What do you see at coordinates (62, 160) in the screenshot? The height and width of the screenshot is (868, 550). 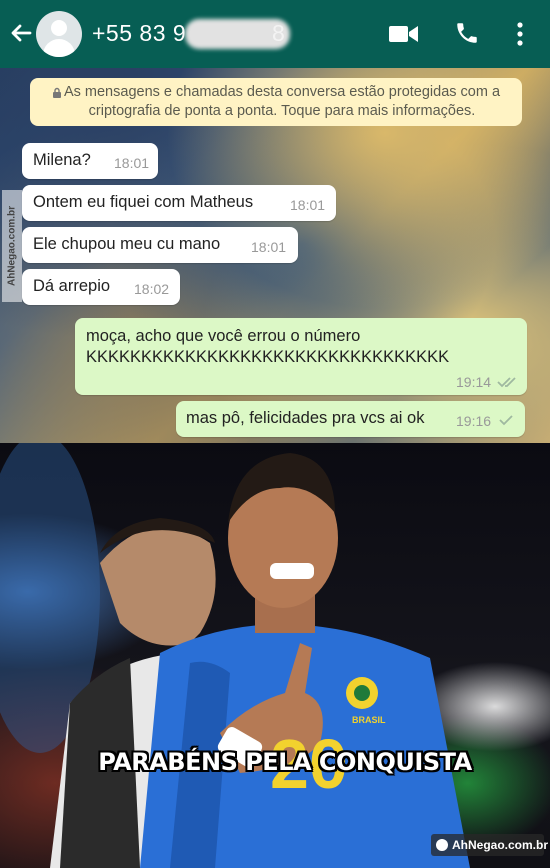 I see `message-text: Milena?` at bounding box center [62, 160].